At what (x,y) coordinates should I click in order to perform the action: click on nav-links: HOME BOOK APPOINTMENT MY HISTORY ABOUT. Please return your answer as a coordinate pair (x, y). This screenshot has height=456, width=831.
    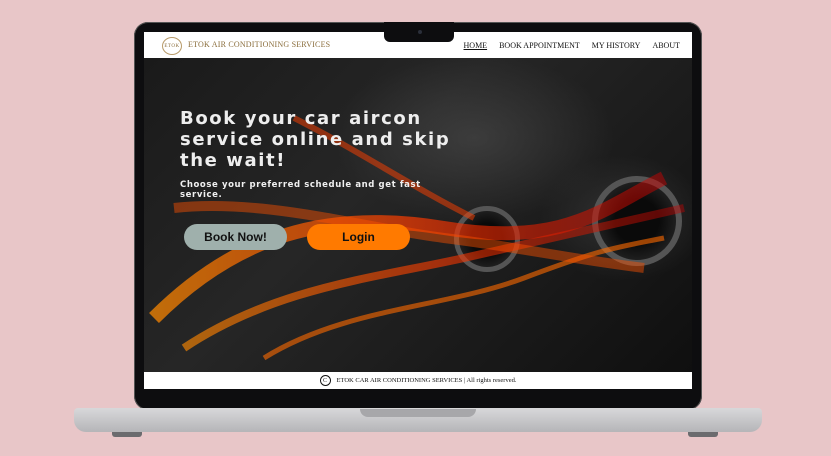
    Looking at the image, I should click on (572, 45).